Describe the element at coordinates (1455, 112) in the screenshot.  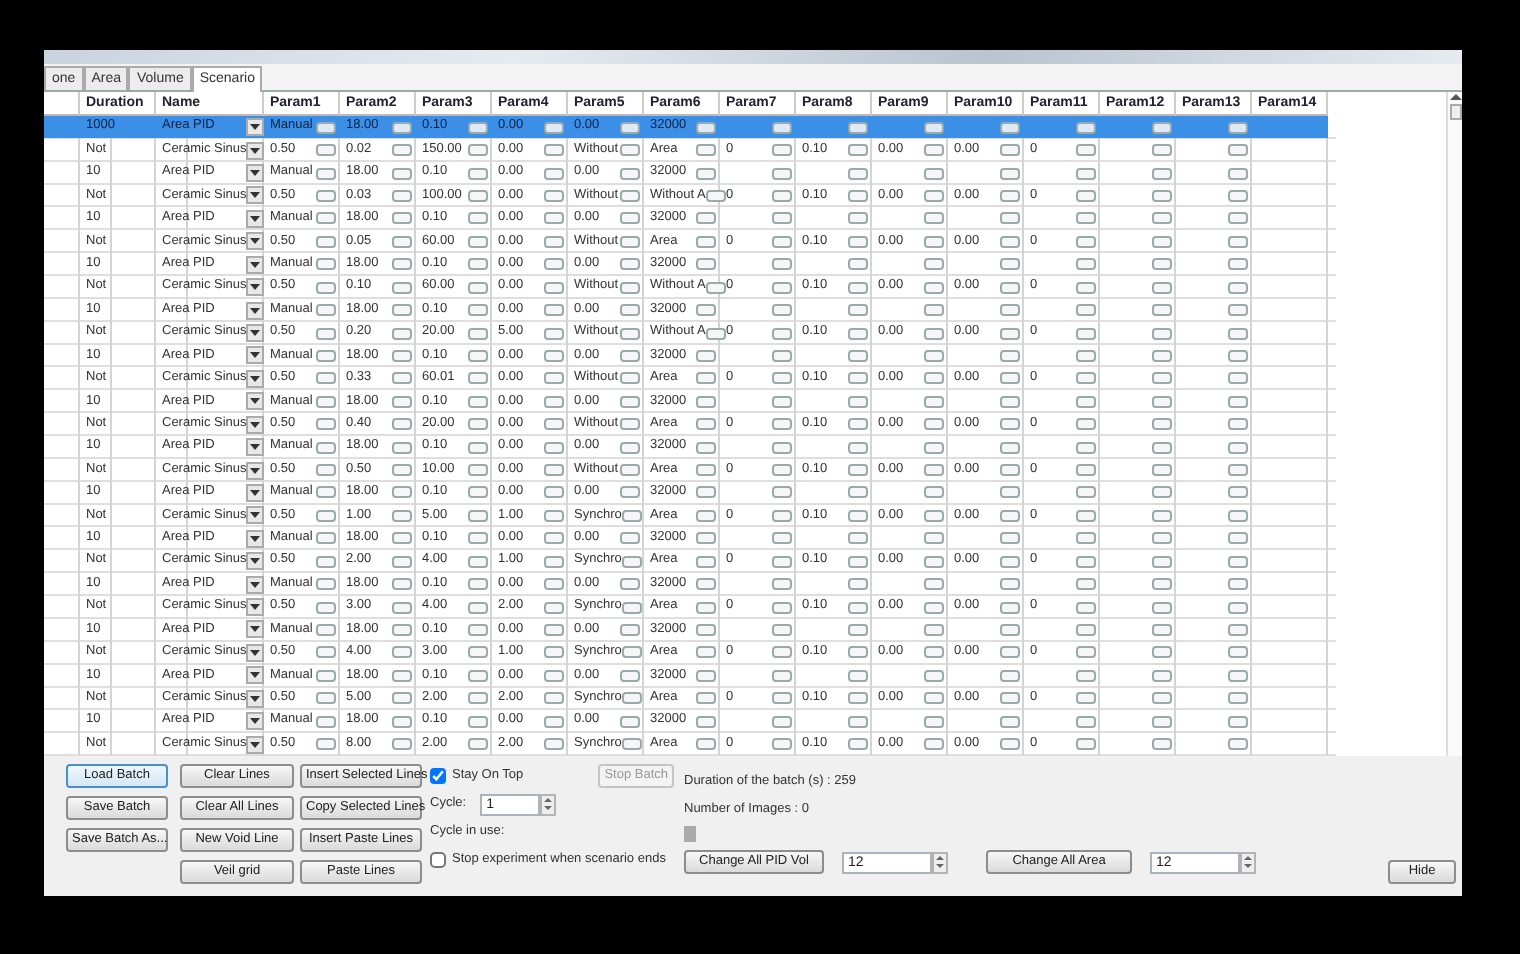
I see `scroll-thumb` at that location.